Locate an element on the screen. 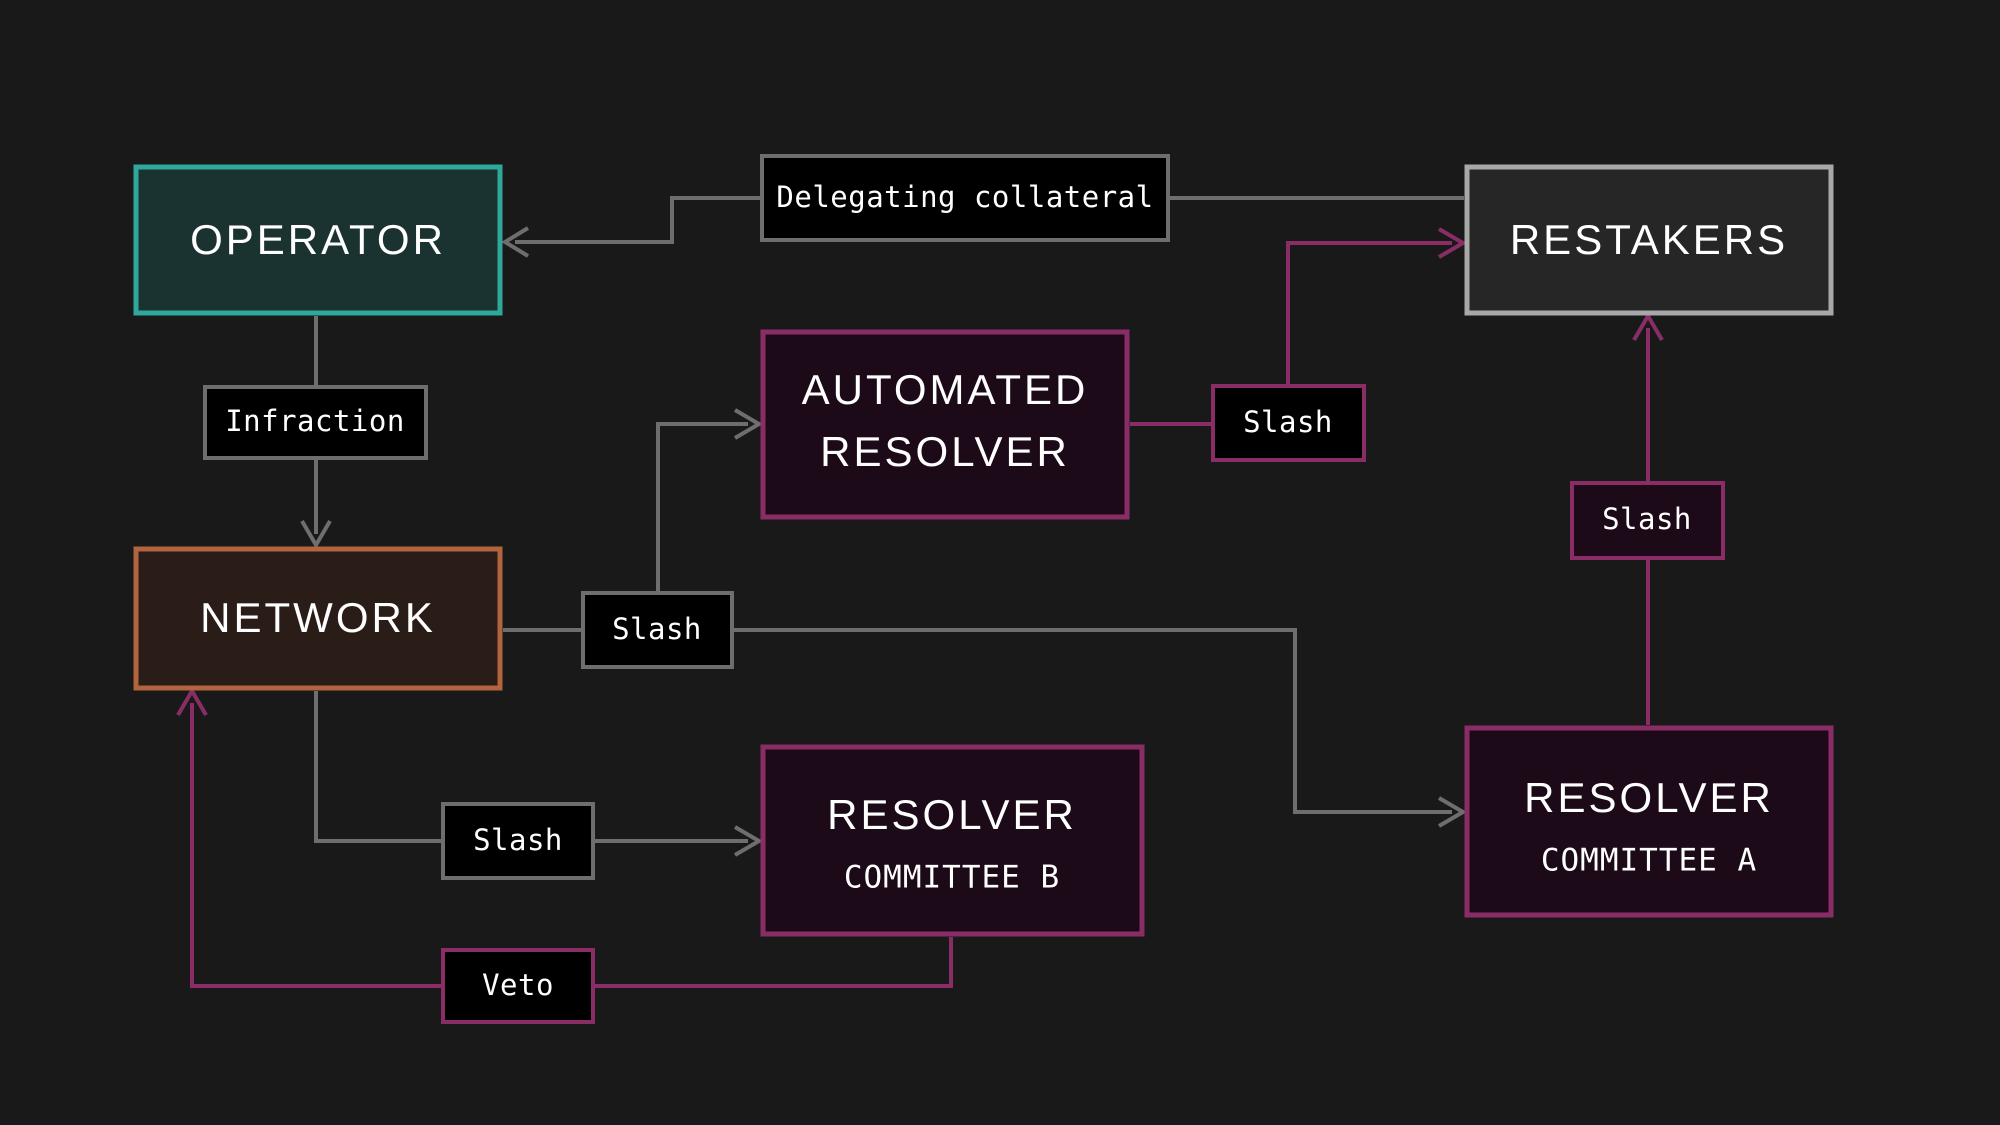 The width and height of the screenshot is (2000, 1125). node-network: NETWORK is located at coordinates (318, 618).